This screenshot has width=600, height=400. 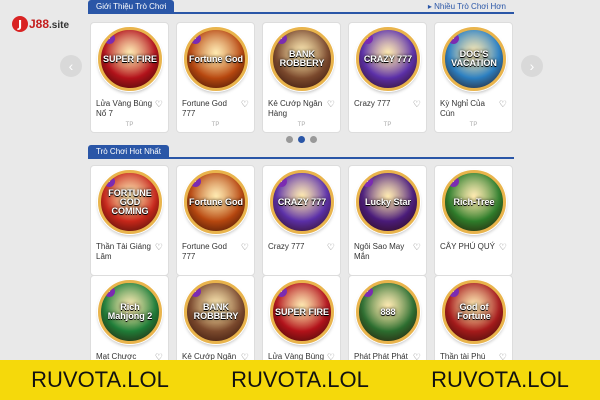 I want to click on game-name: Ngôi Sao May Mắn, so click(x=383, y=252).